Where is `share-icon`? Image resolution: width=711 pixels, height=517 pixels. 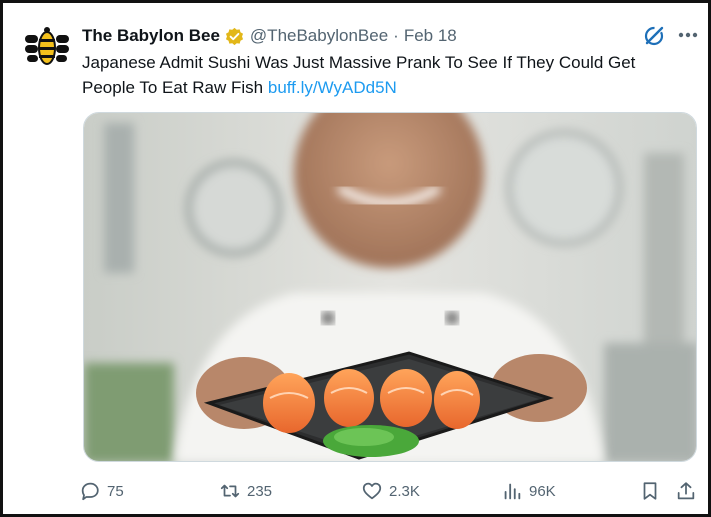 share-icon is located at coordinates (686, 491).